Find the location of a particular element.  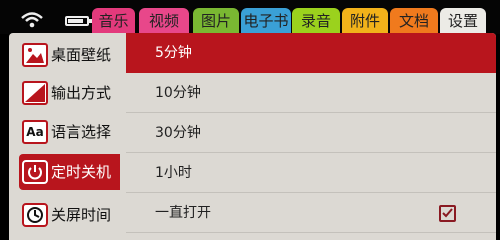

battery-fill is located at coordinates (75, 21).